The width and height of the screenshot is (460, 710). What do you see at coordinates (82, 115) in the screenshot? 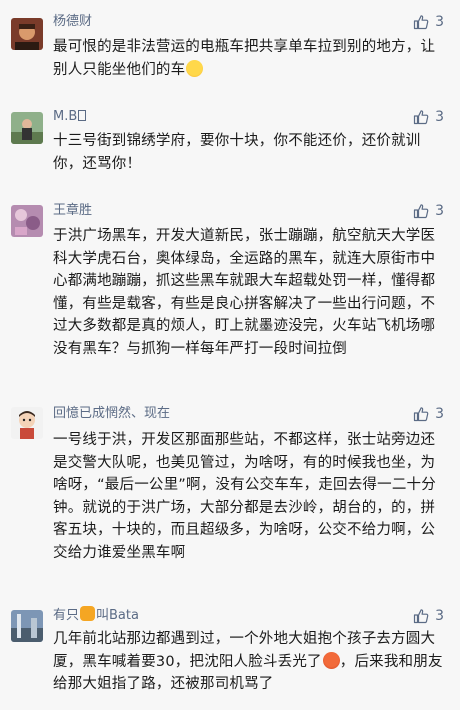
I see `unknown-glyph-icon` at bounding box center [82, 115].